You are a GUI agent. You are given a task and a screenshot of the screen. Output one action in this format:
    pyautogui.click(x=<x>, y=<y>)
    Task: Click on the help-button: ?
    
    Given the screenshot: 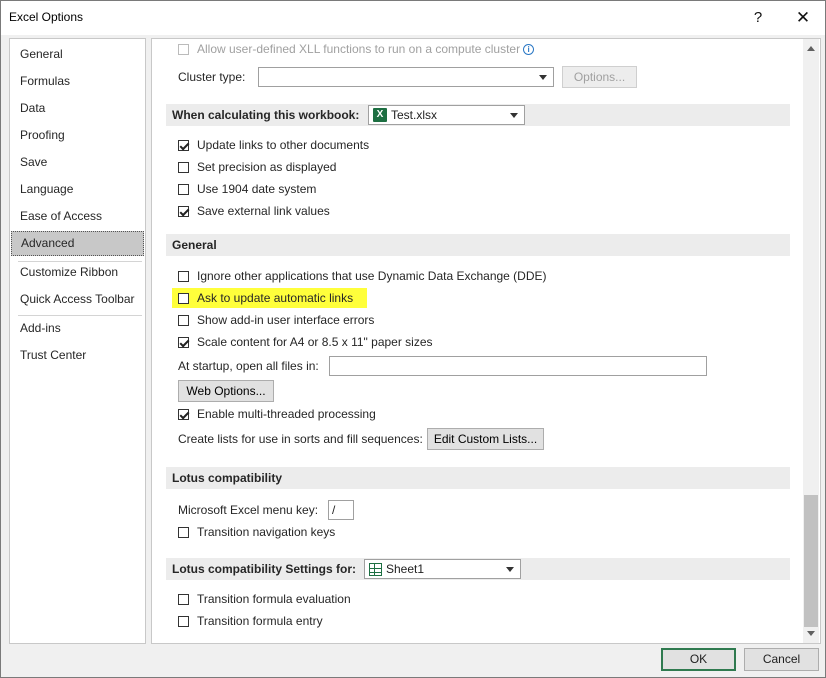 What is the action you would take?
    pyautogui.click(x=758, y=18)
    